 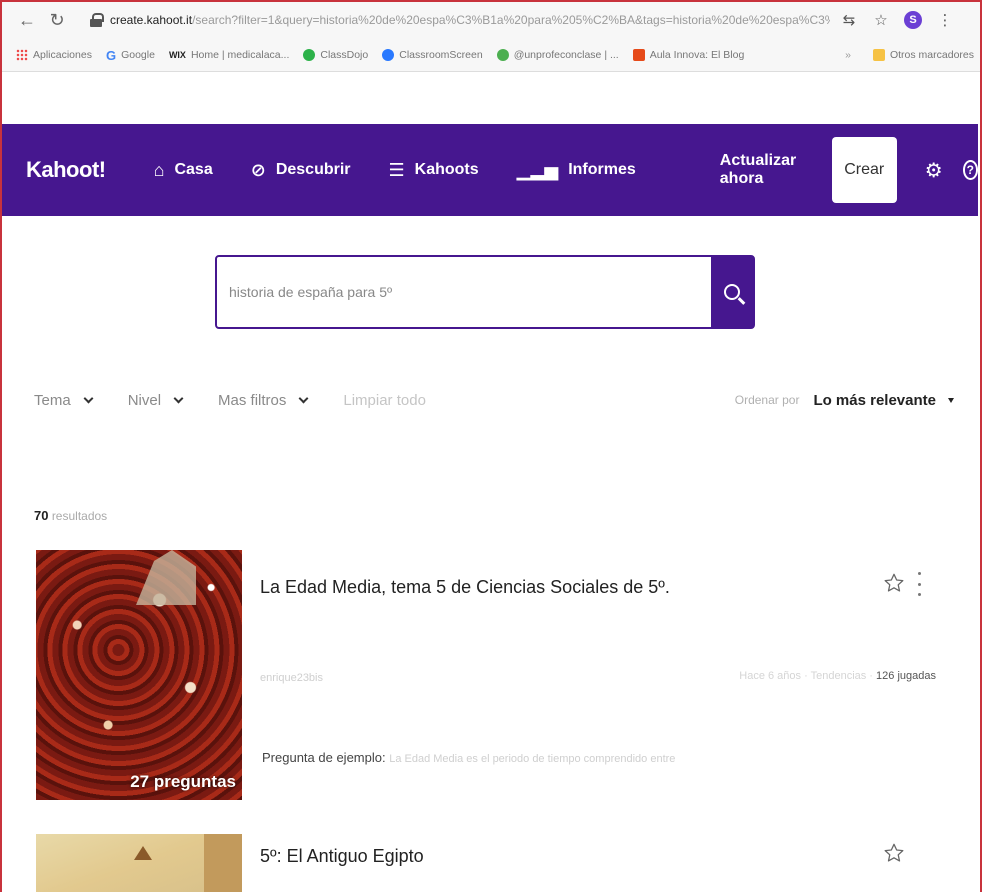 I want to click on kahoot-title: 5º: El Antiguo Egipto, so click(x=342, y=856).